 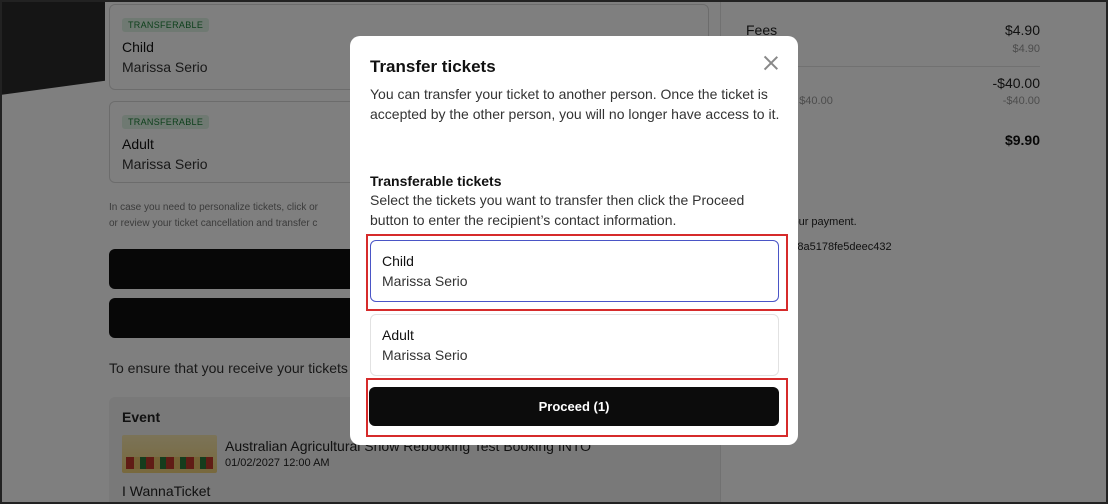 What do you see at coordinates (433, 66) in the screenshot?
I see `modal-title: Transfer tickets` at bounding box center [433, 66].